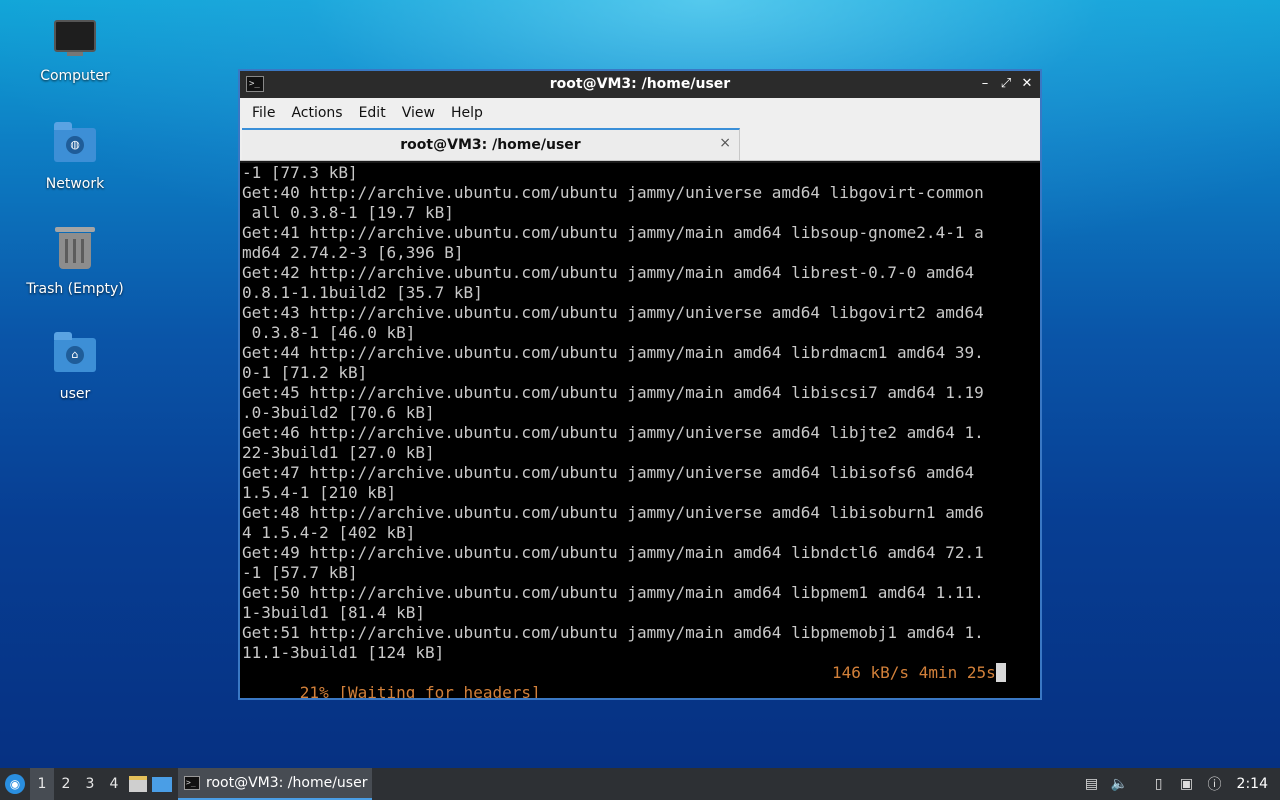 The width and height of the screenshot is (1280, 800). What do you see at coordinates (75, 76) in the screenshot?
I see `desktop-icon-label: Computer` at bounding box center [75, 76].